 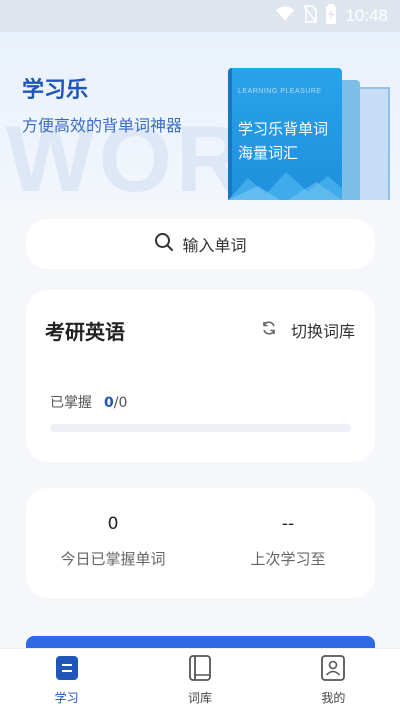 What do you see at coordinates (366, 15) in the screenshot?
I see `status-time: 10:48` at bounding box center [366, 15].